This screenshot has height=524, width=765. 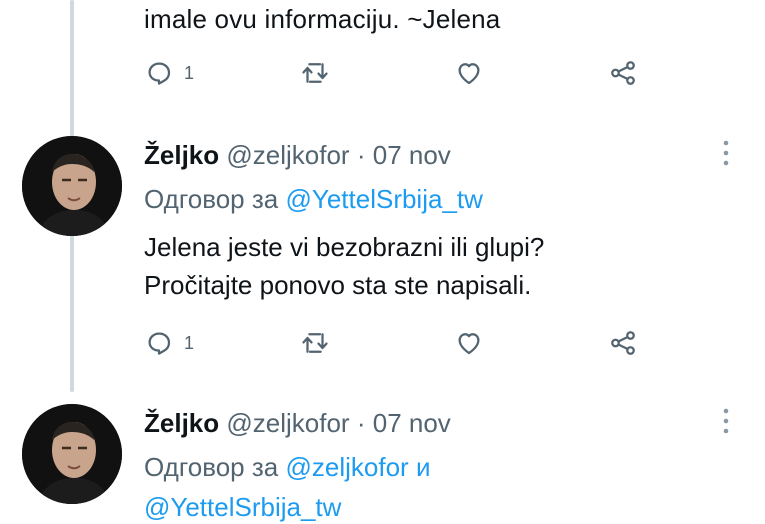 I want to click on mention-link: @zeljkofor, so click(x=346, y=467).